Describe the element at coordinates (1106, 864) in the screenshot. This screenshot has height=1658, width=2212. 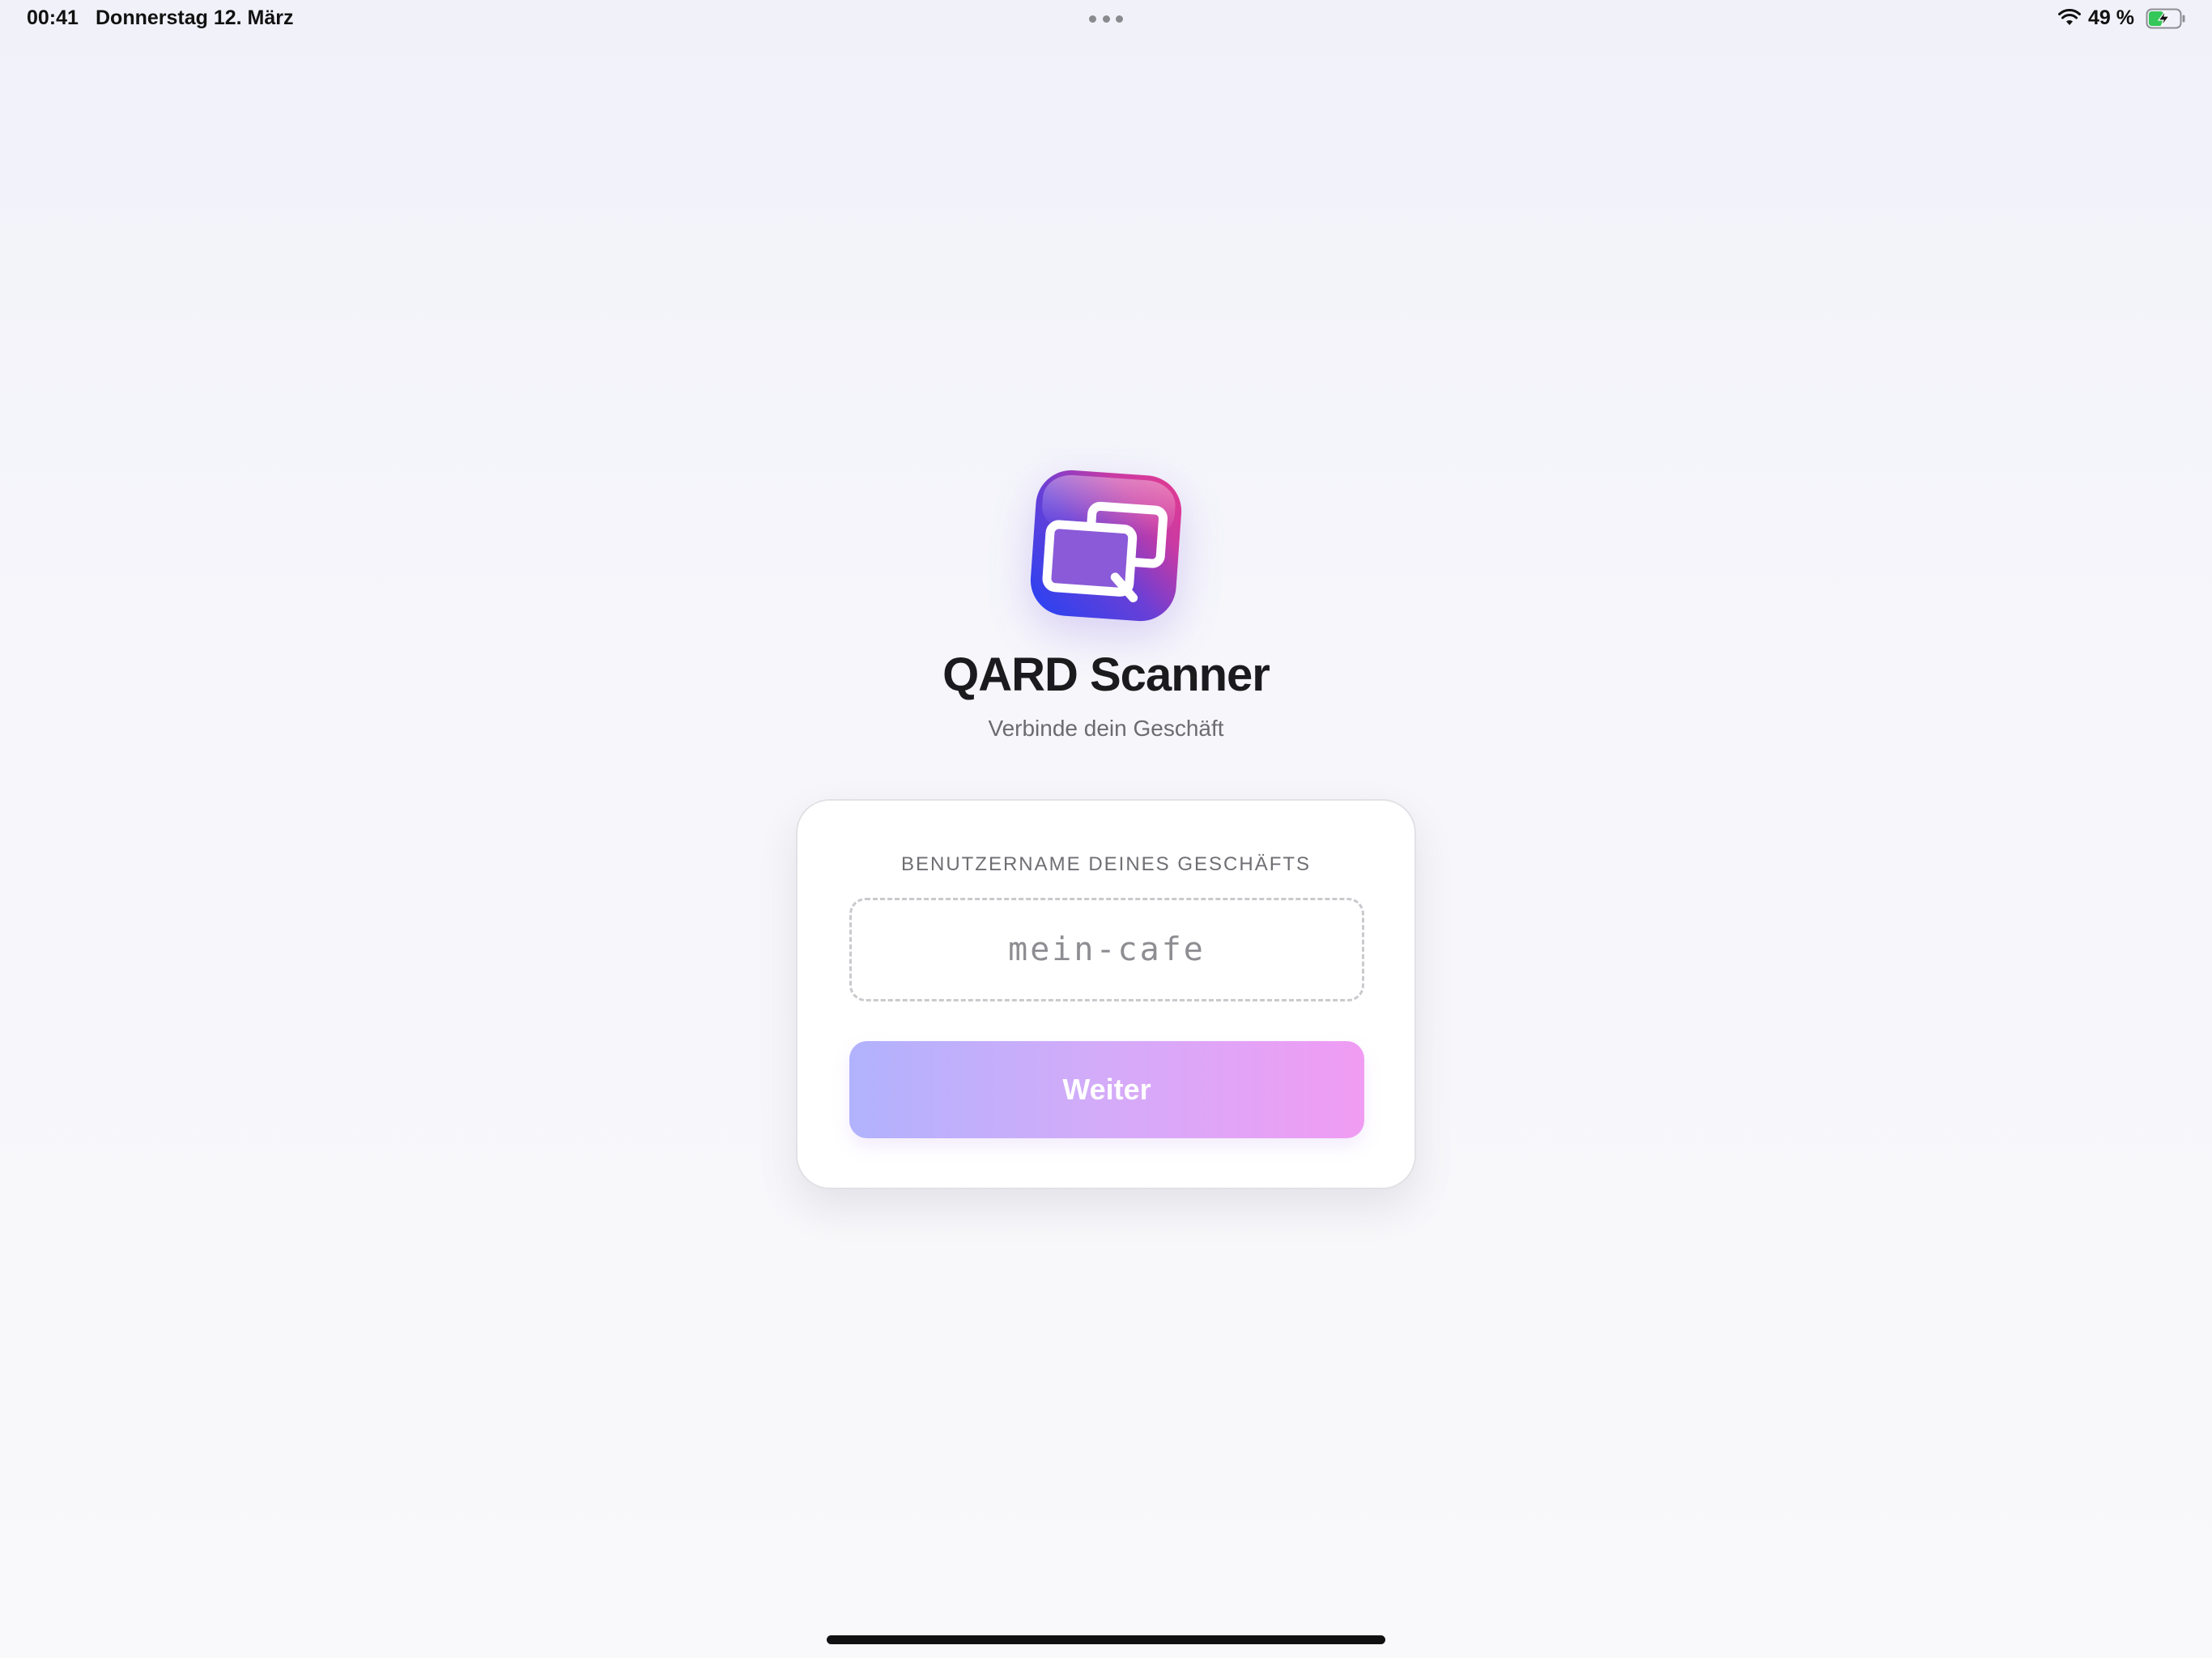
I see `username-field-label: BENUTZERNAME DEINES GESCHÄFTS` at that location.